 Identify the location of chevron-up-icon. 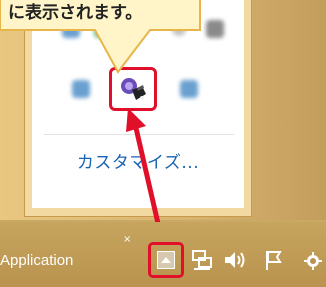
(166, 260).